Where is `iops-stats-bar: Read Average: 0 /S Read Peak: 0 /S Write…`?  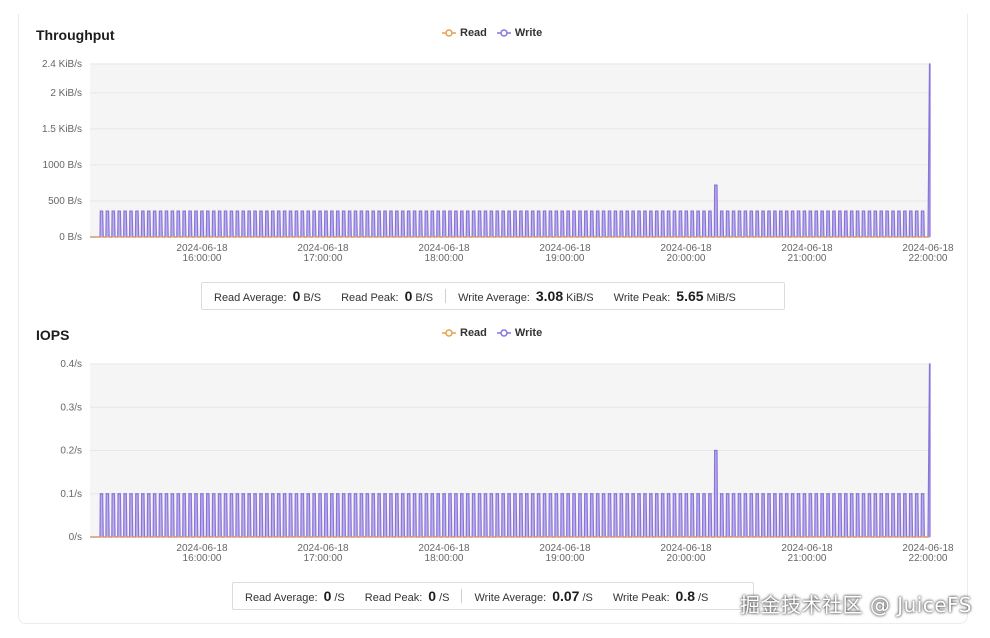
iops-stats-bar: Read Average: 0 /S Read Peak: 0 /S Write… is located at coordinates (493, 596).